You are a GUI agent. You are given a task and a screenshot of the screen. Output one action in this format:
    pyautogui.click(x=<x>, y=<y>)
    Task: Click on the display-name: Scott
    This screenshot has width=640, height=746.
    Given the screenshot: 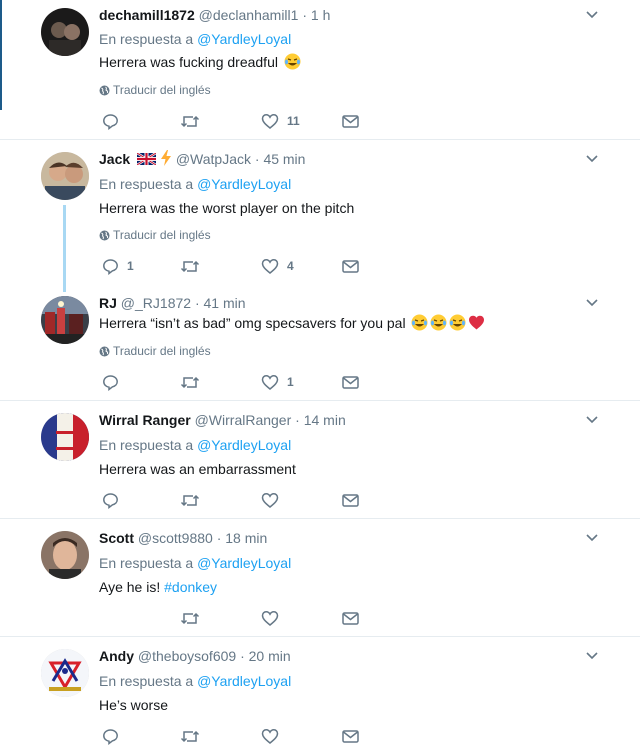 What is the action you would take?
    pyautogui.click(x=116, y=538)
    